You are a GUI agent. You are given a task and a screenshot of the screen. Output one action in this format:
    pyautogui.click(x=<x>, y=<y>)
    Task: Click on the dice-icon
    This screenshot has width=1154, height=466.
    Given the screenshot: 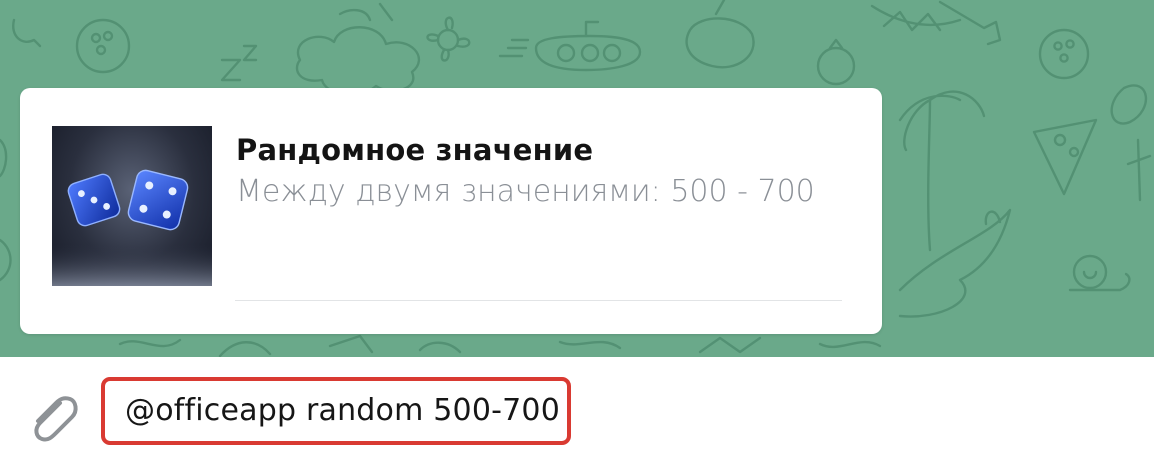 What is the action you would take?
    pyautogui.click(x=132, y=206)
    